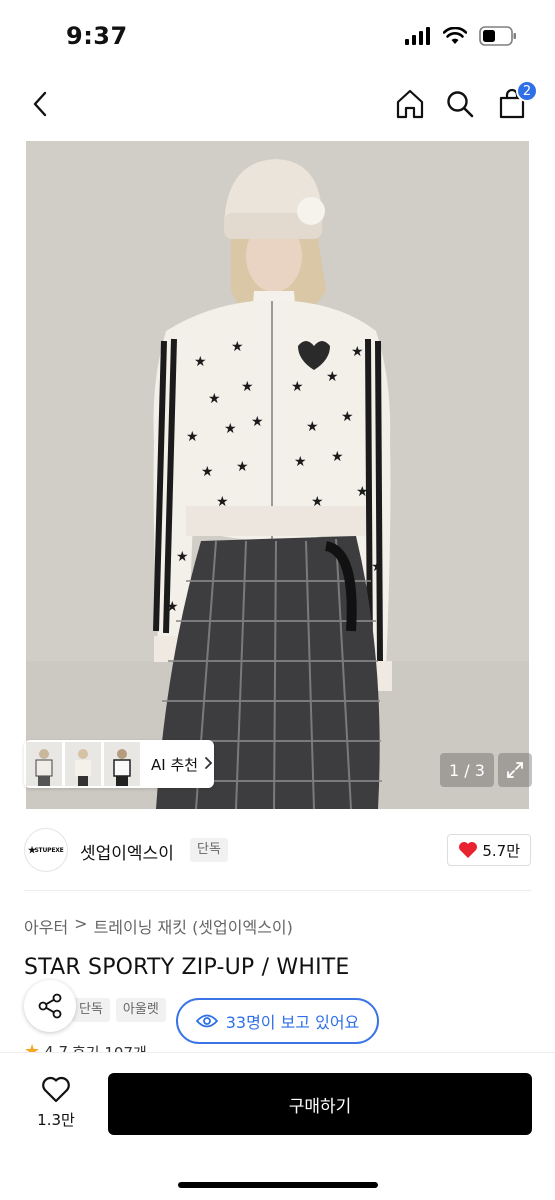 The height and width of the screenshot is (1200, 555). What do you see at coordinates (527, 91) in the screenshot?
I see `cart-badge: 2` at bounding box center [527, 91].